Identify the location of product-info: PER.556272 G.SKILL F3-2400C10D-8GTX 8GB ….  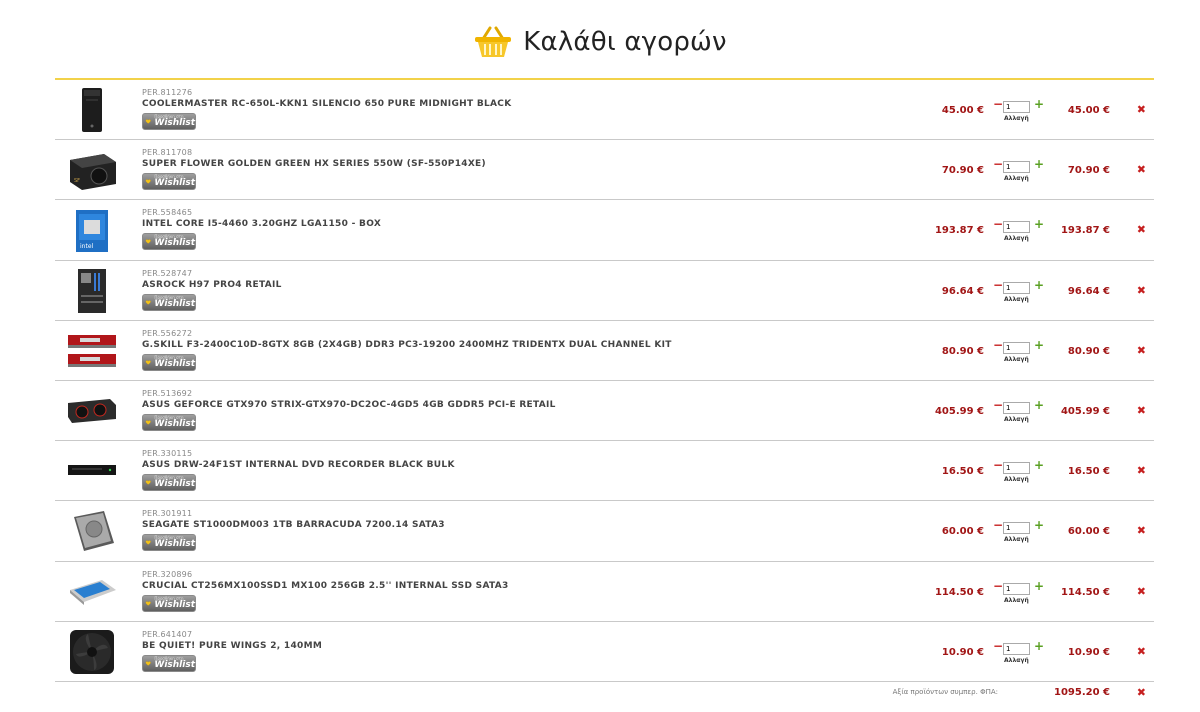
(407, 350).